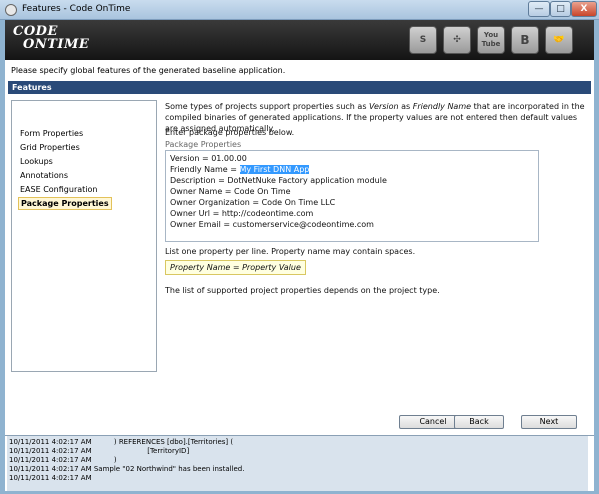  What do you see at coordinates (384, 106) in the screenshot?
I see `intro-version: Version` at bounding box center [384, 106].